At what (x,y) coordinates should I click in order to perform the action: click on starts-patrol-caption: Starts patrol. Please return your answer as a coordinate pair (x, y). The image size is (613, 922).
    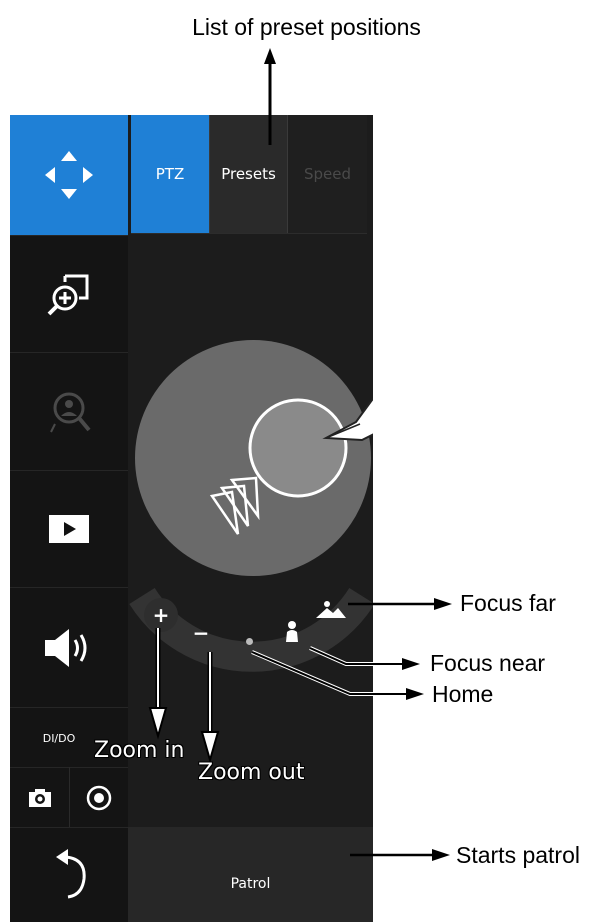
    Looking at the image, I should click on (518, 855).